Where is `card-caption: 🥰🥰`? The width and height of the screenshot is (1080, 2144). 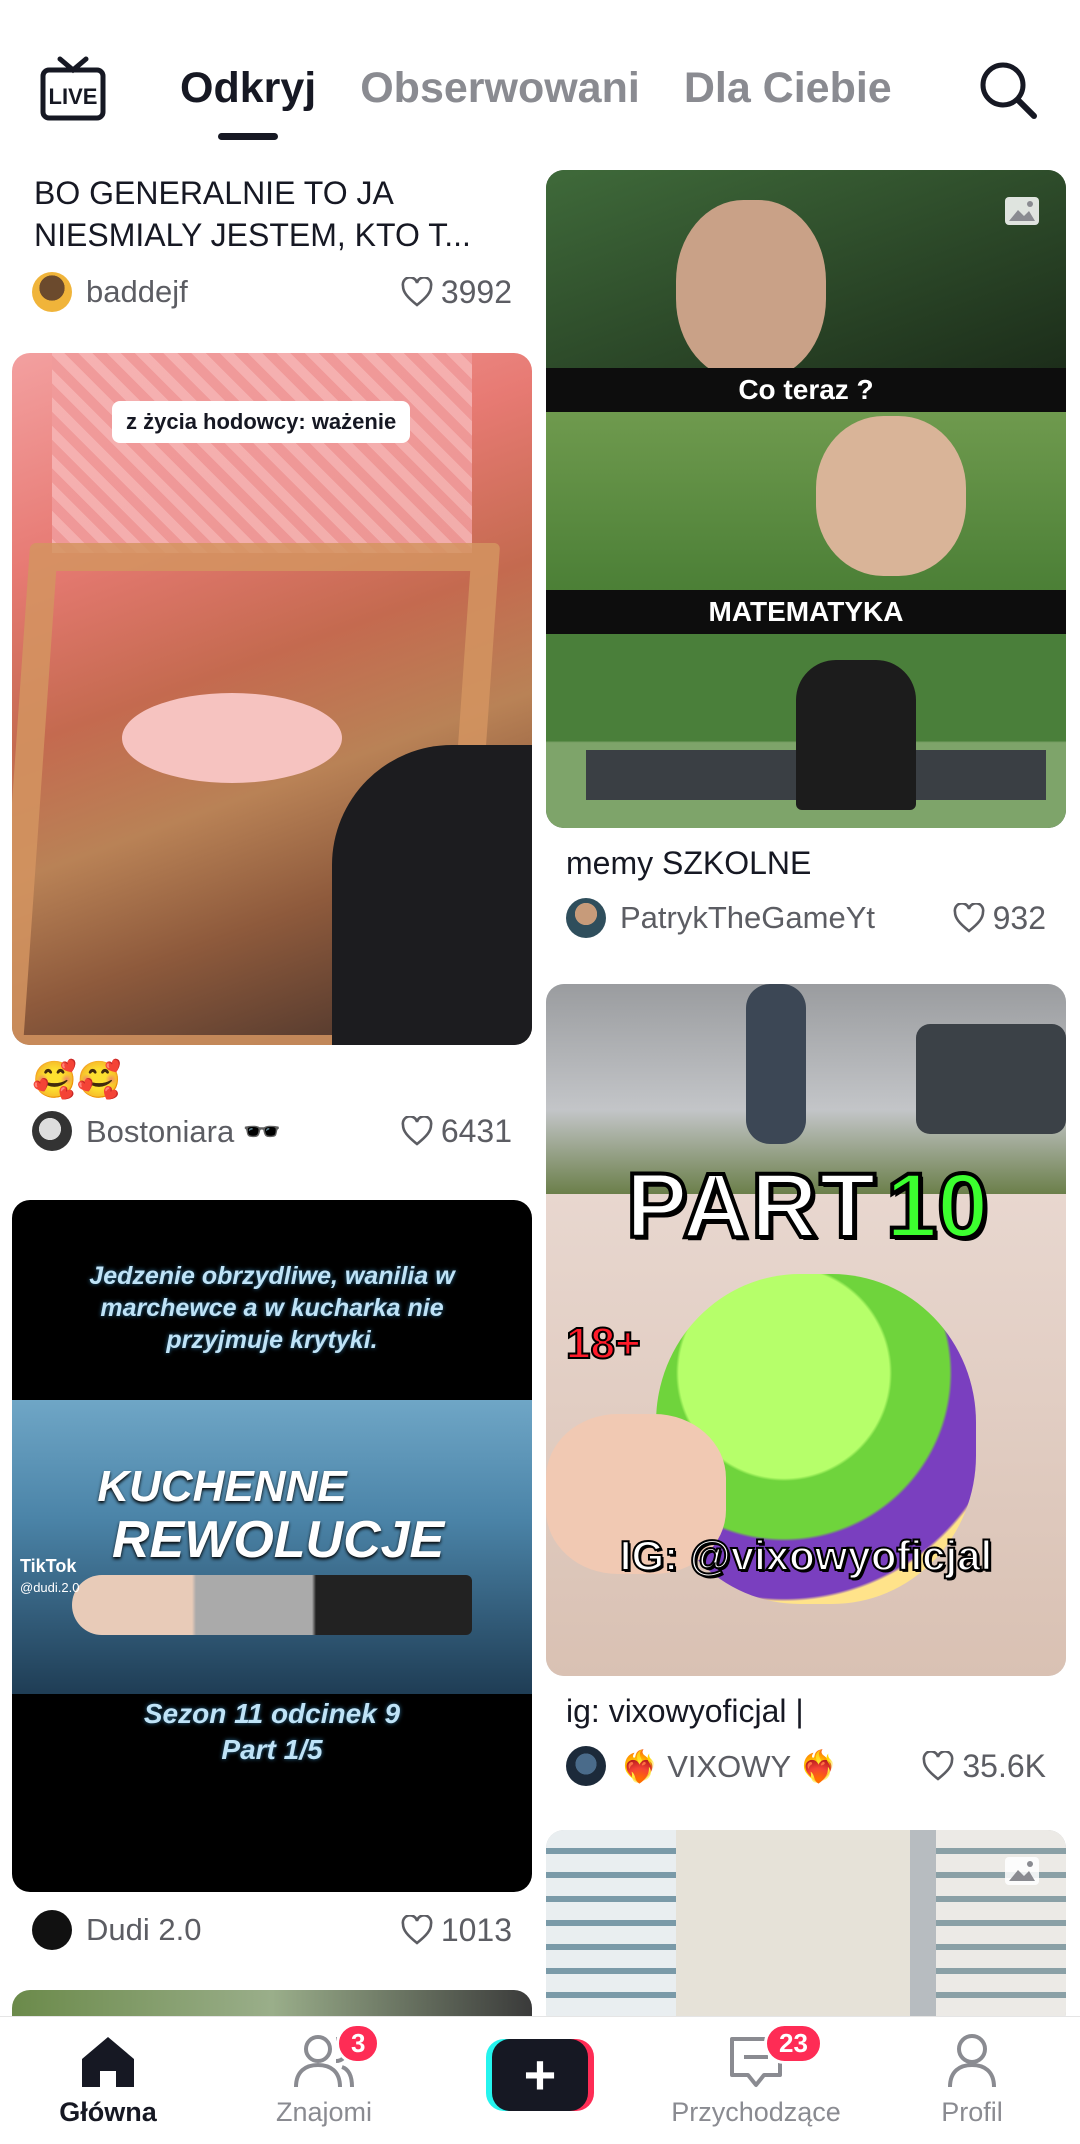
card-caption: 🥰🥰 is located at coordinates (77, 1079).